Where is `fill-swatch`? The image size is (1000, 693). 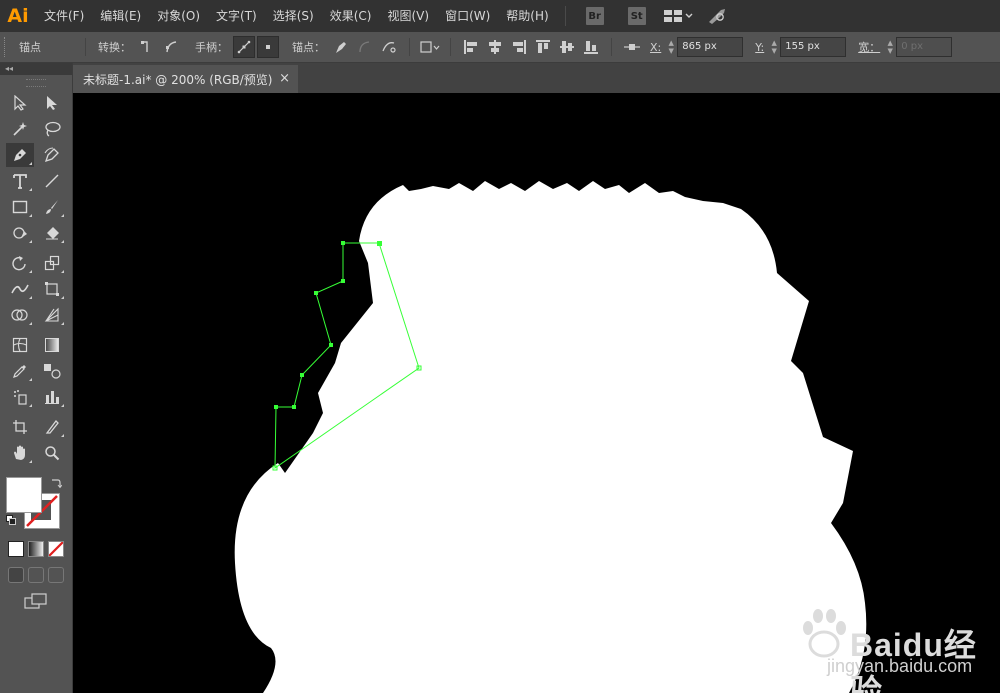
fill-swatch is located at coordinates (24, 495).